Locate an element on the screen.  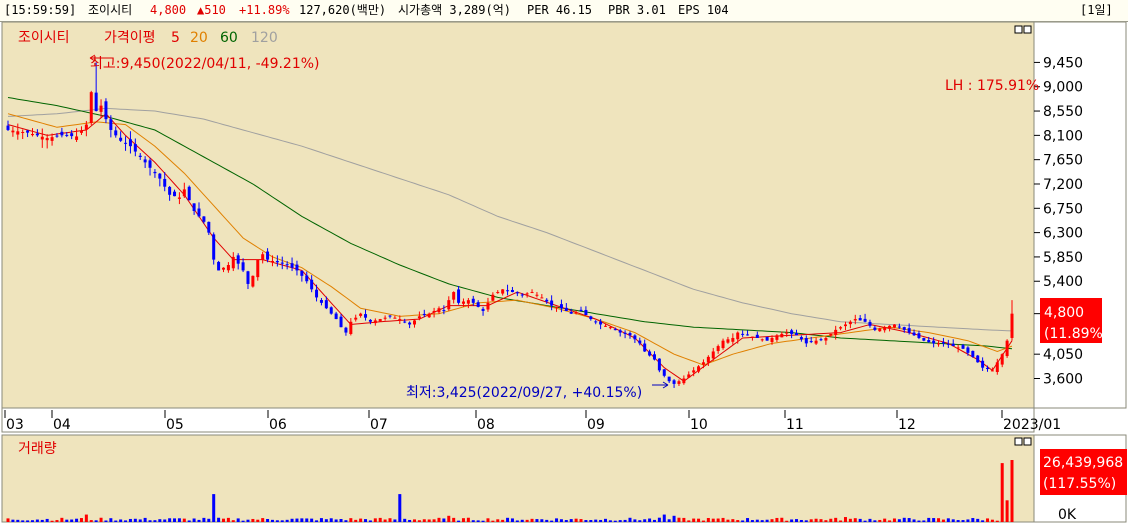
current-volume-pct: (117.55%) is located at coordinates (1079, 484).